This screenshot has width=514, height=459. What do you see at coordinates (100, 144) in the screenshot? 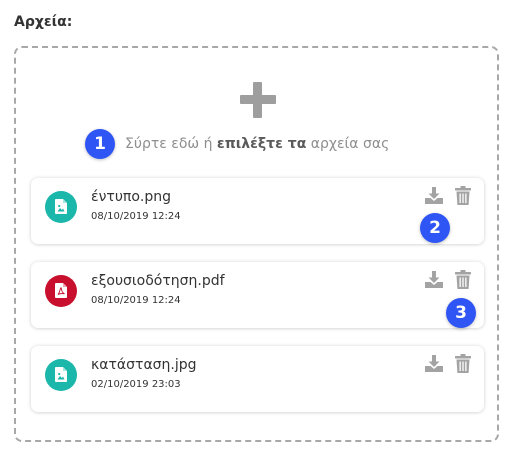
I see `step-badge-1: 1` at bounding box center [100, 144].